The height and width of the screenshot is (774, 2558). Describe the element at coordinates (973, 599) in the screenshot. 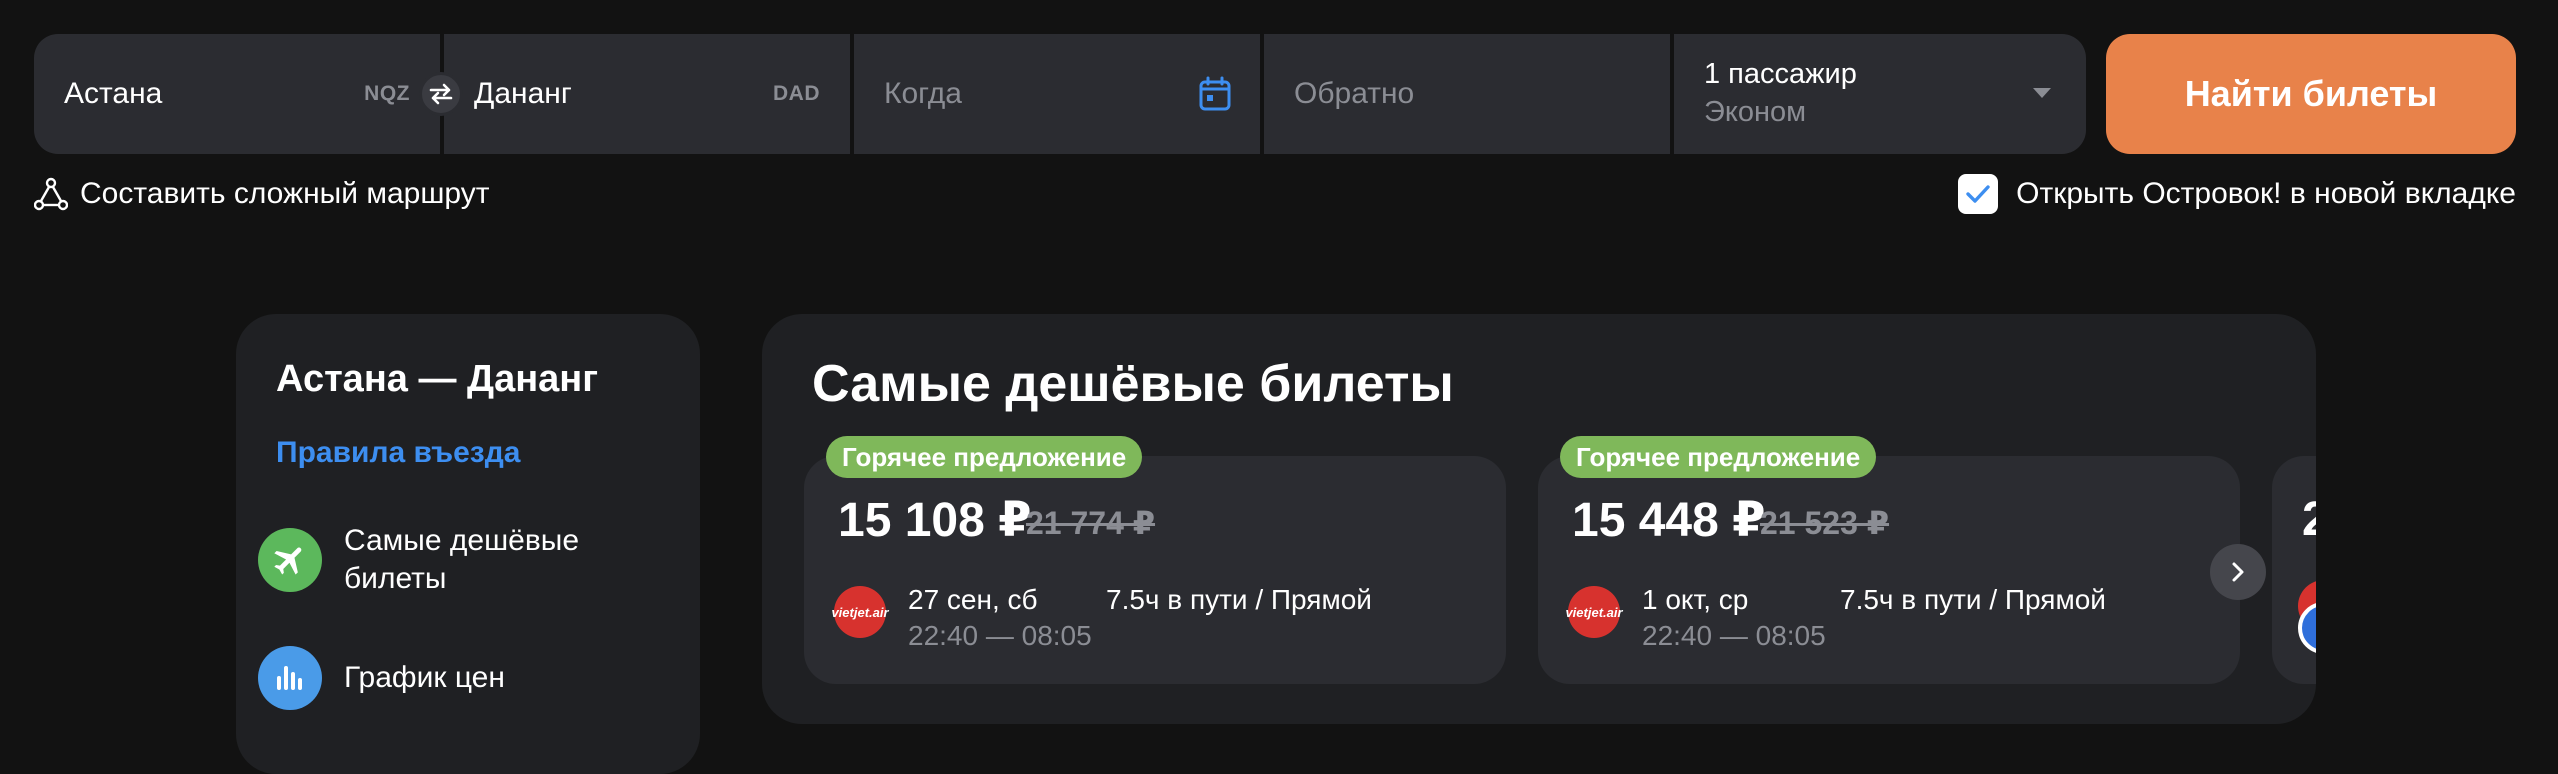

I see `flight-date: 27 сен, сб` at that location.